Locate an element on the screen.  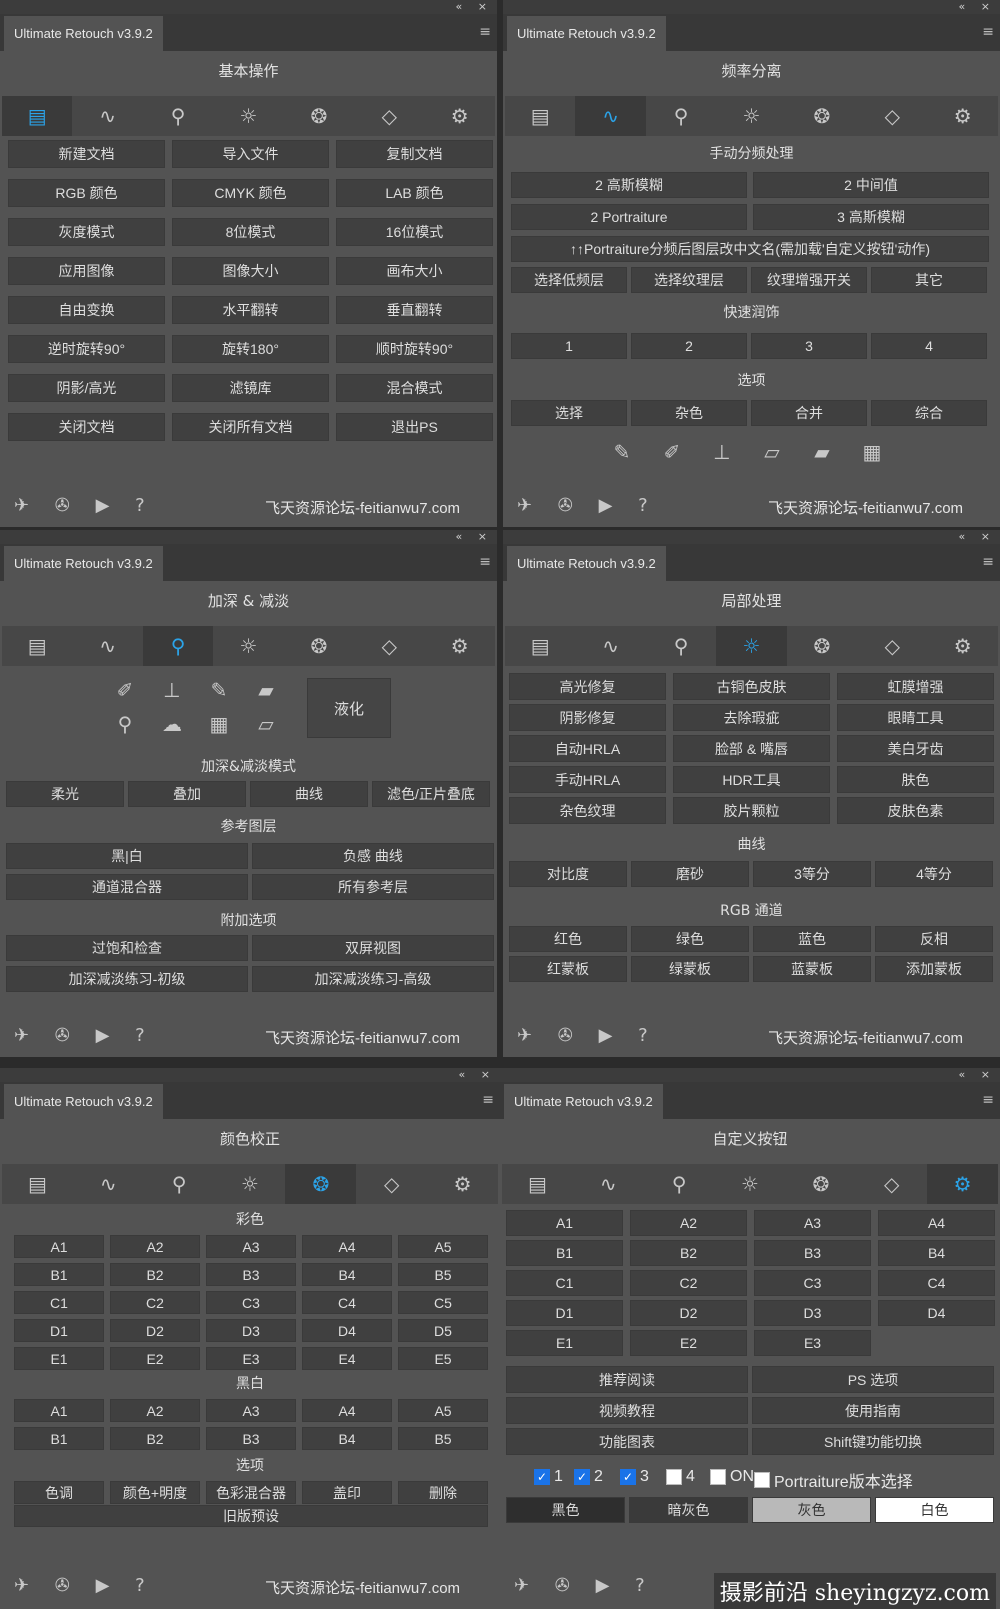
healing-icon: ▱ is located at coordinates (266, 724).